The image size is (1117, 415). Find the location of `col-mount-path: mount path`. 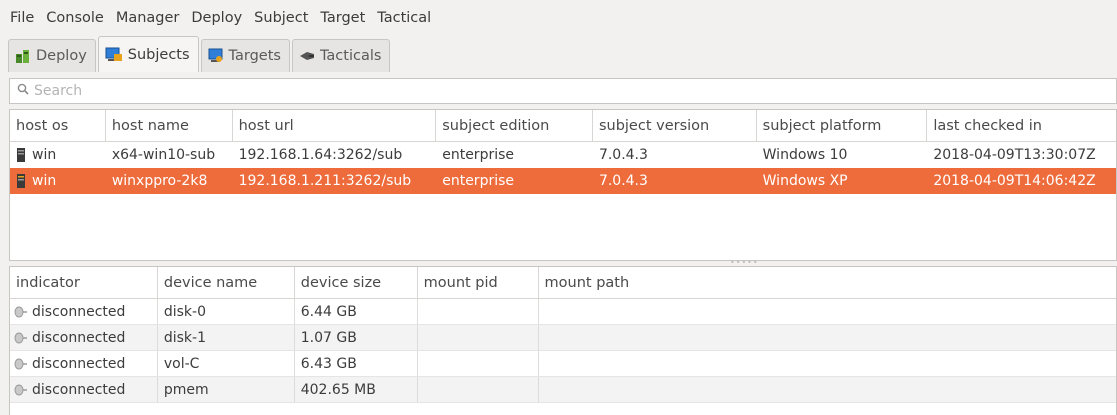

col-mount-path: mount path is located at coordinates (827, 282).